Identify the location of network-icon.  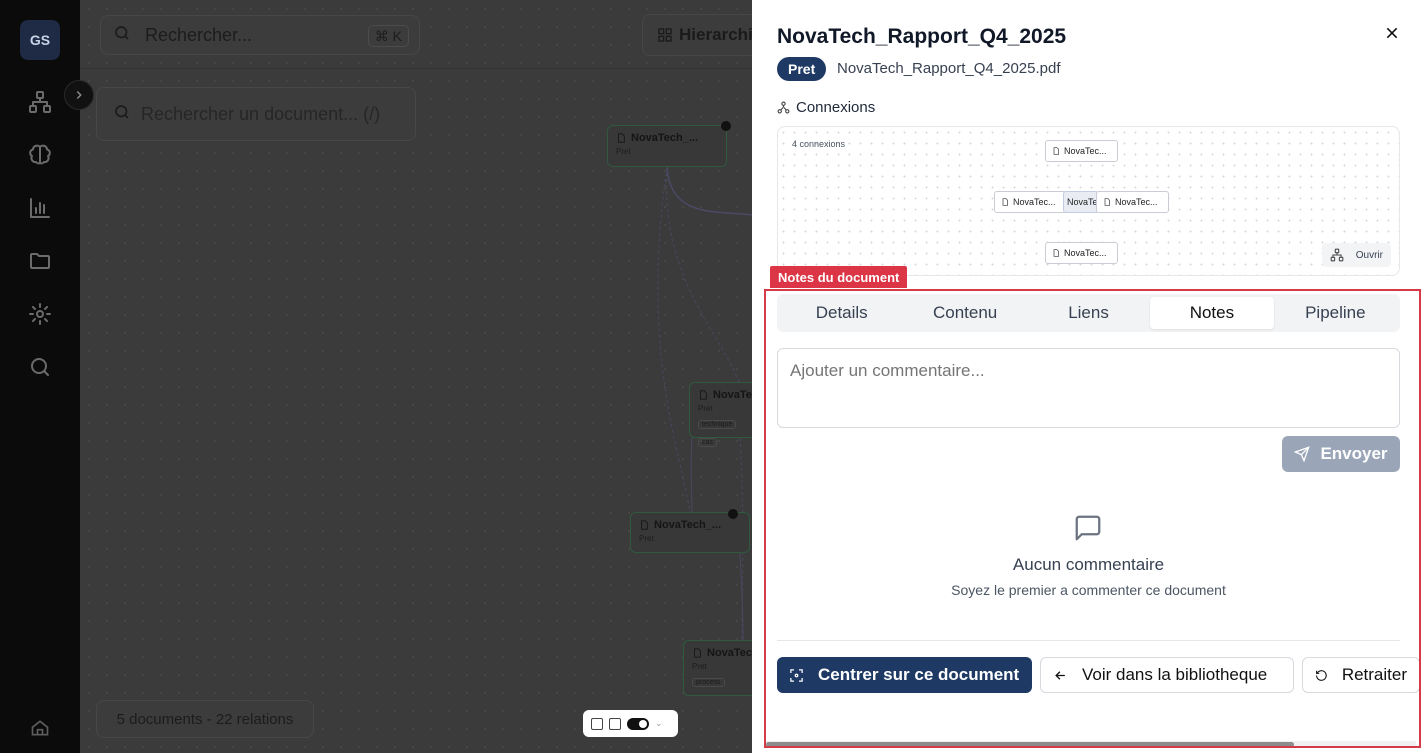
(783, 107).